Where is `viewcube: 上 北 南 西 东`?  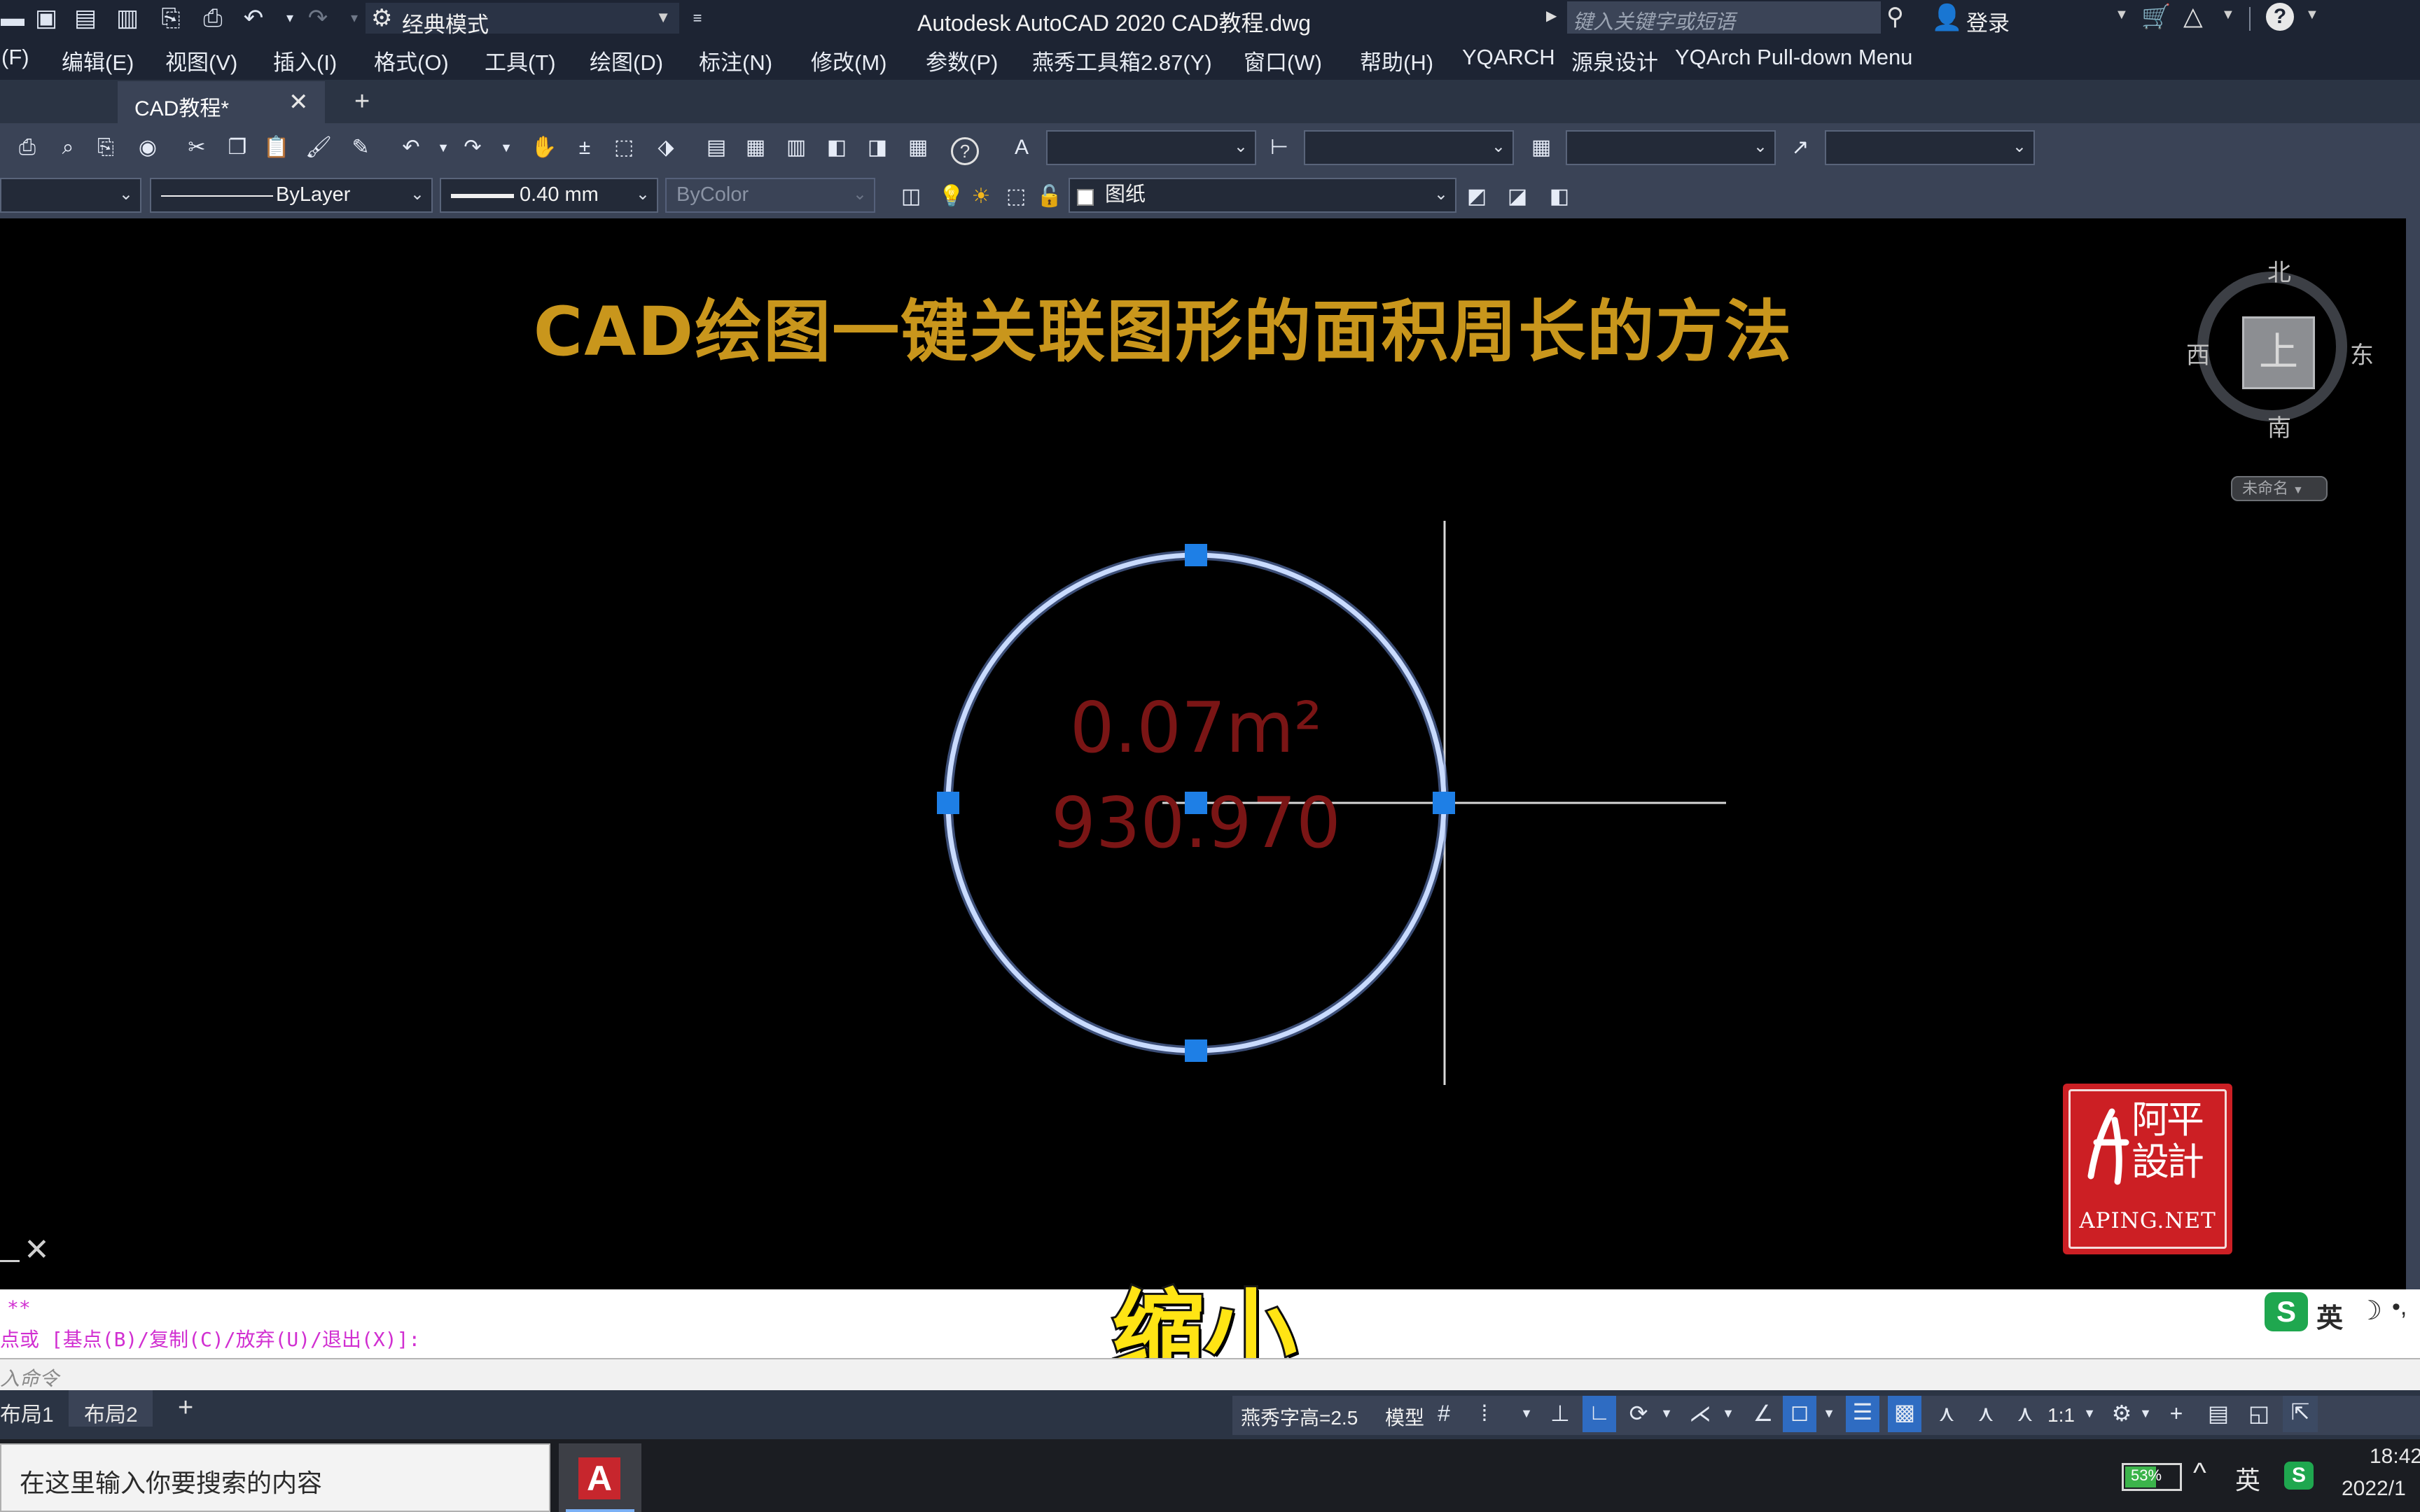 viewcube: 上 北 南 西 东 is located at coordinates (2280, 347).